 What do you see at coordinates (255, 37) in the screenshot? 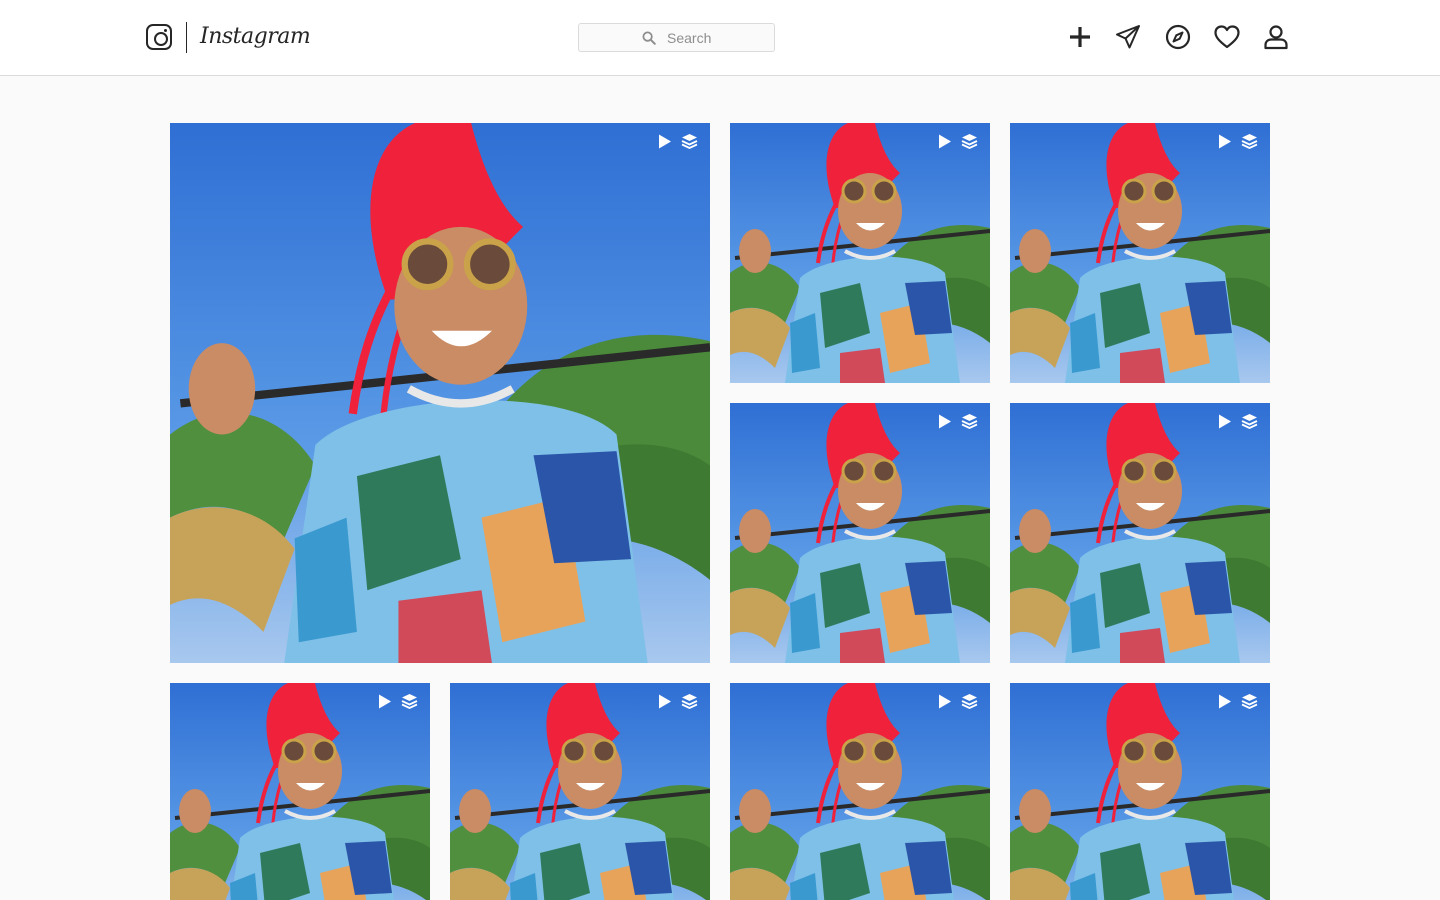
I see `instagram-wordmark-logo: Instagram` at bounding box center [255, 37].